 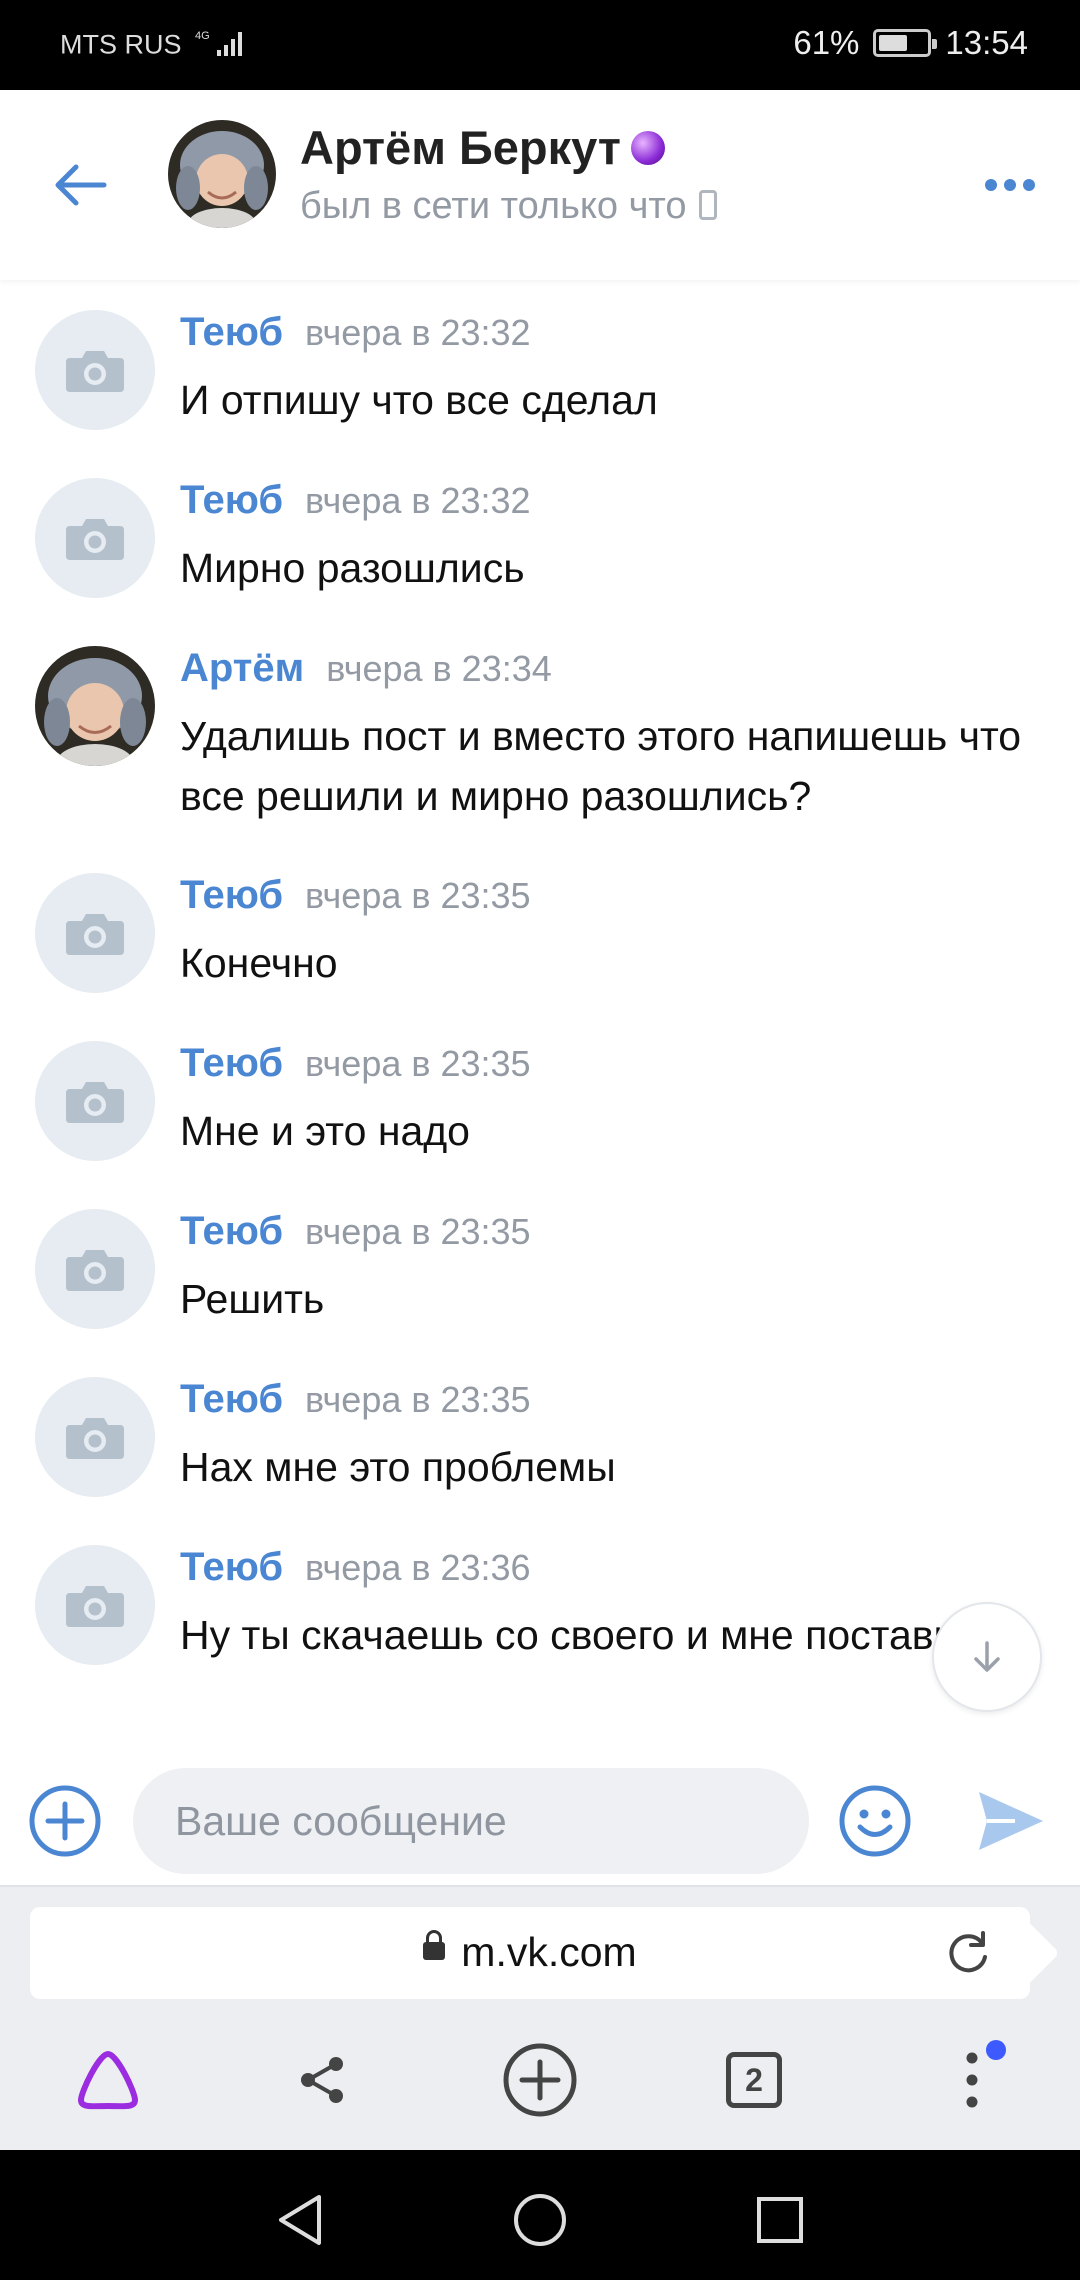 I want to click on battery-fill, so click(x=893, y=43).